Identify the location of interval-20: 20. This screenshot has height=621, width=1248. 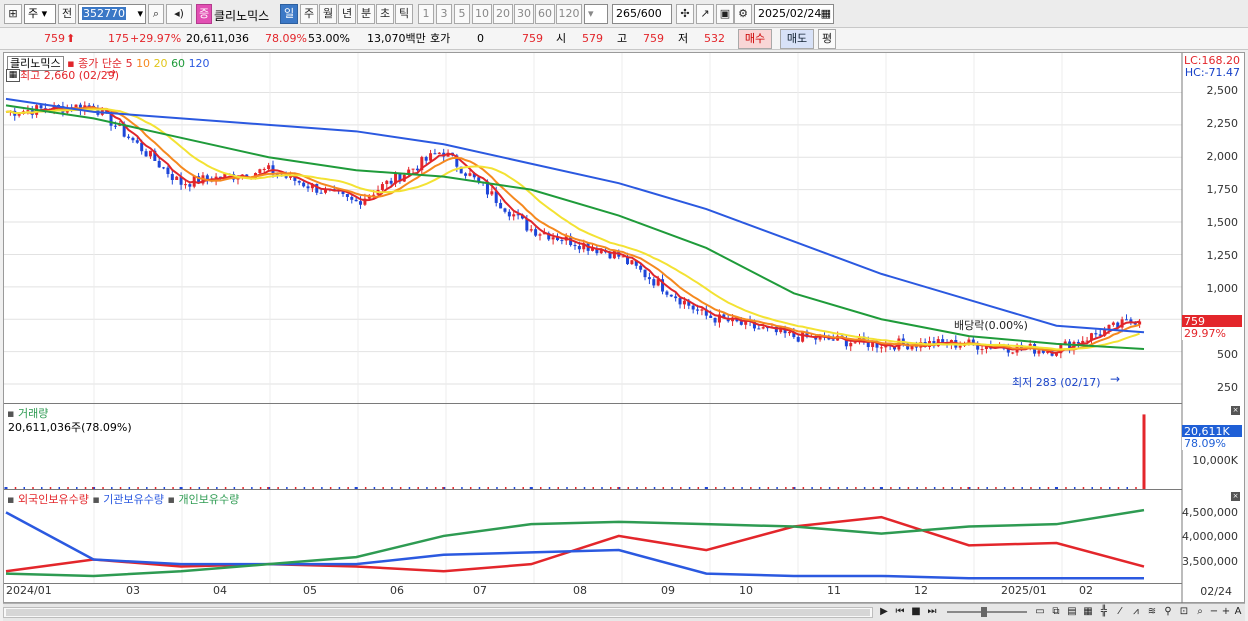
(503, 14).